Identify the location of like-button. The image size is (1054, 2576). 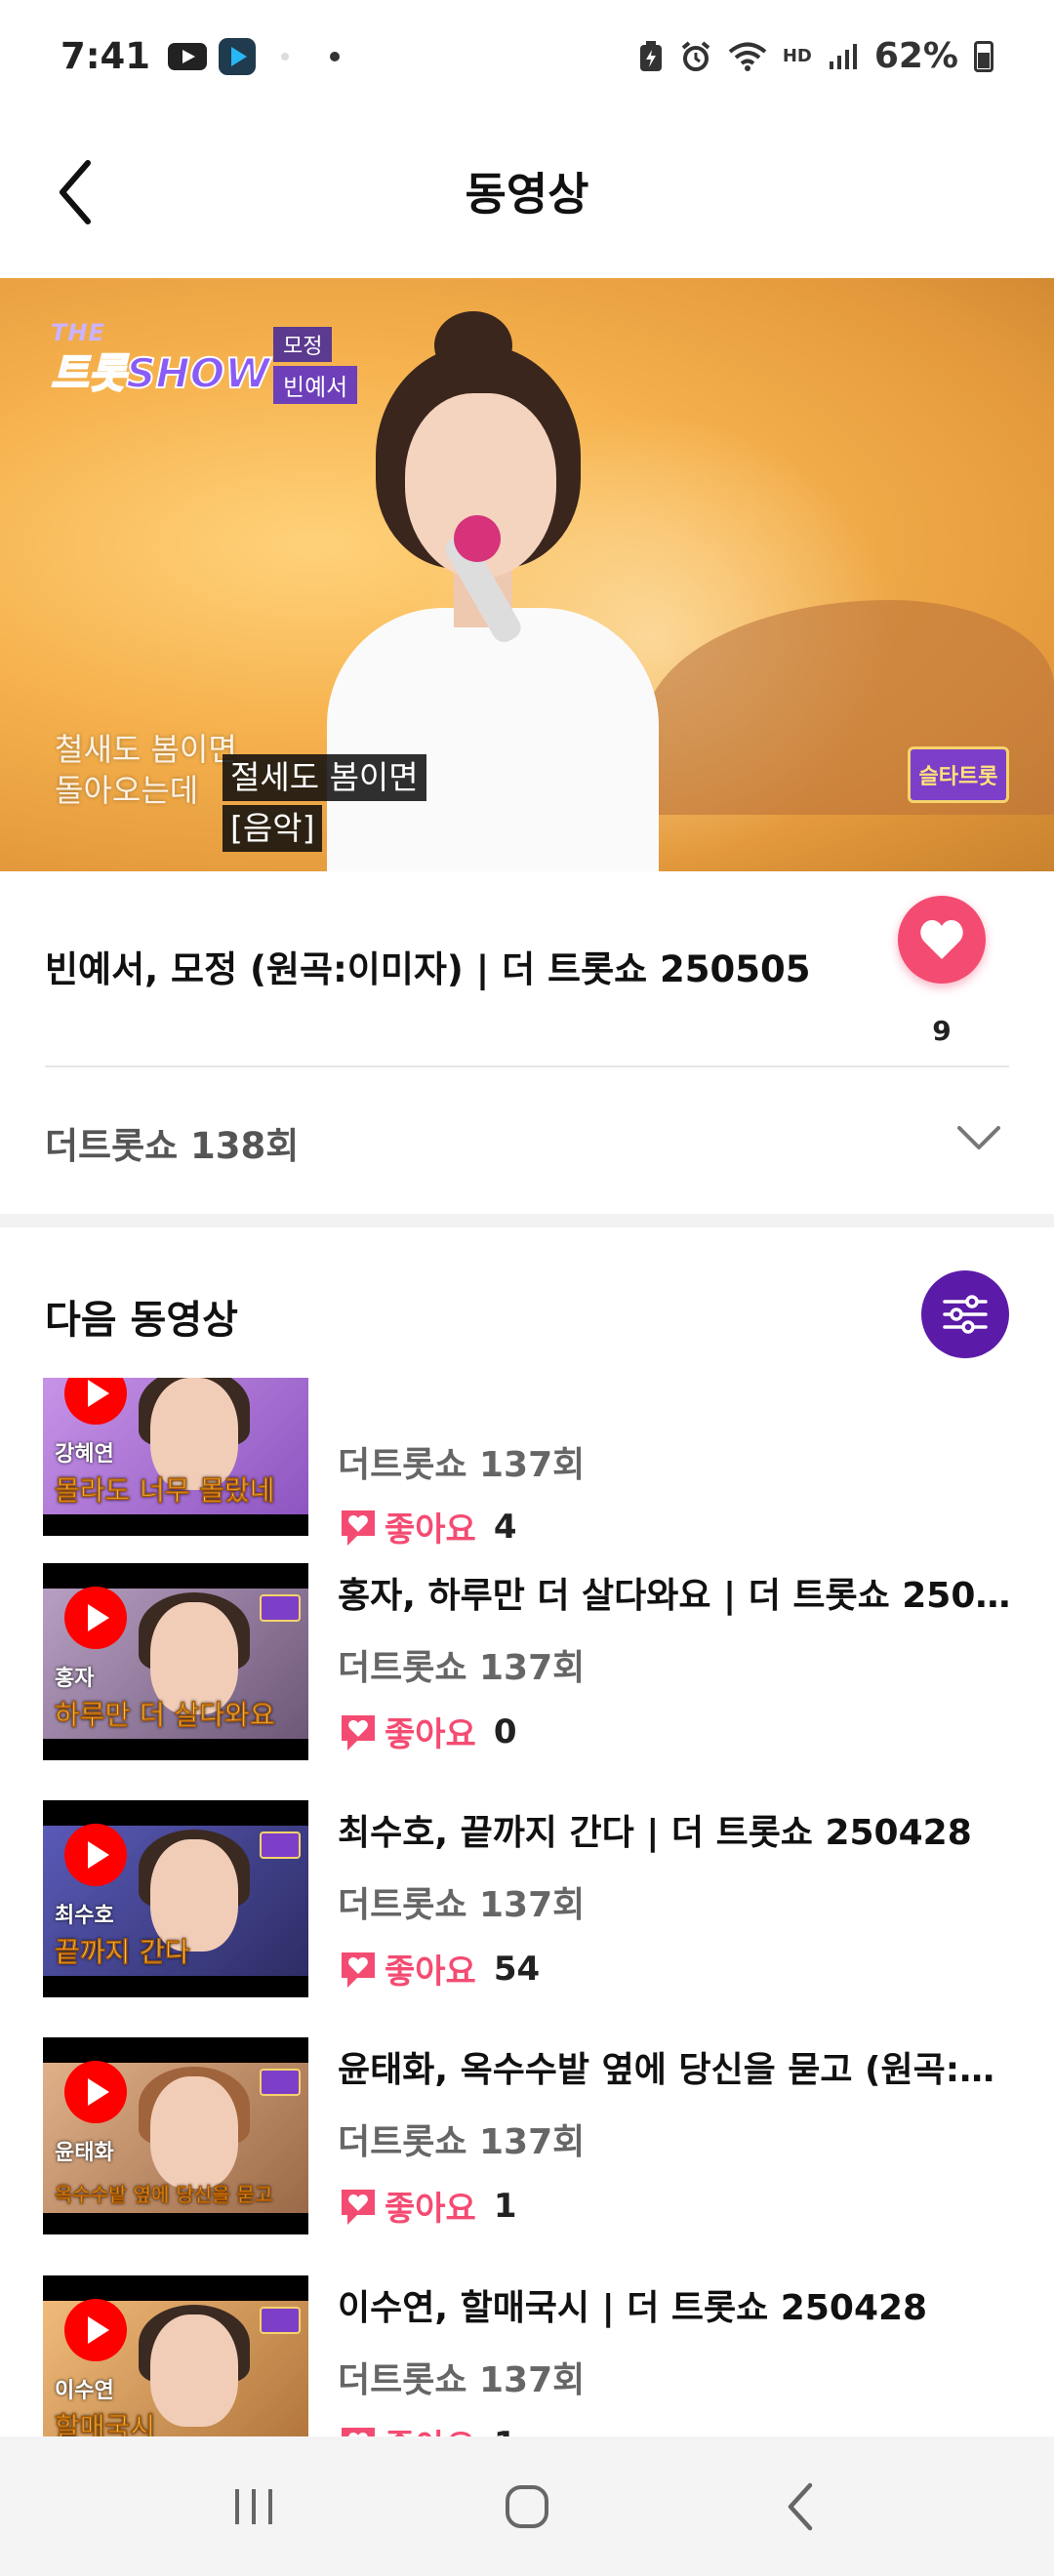
(942, 940).